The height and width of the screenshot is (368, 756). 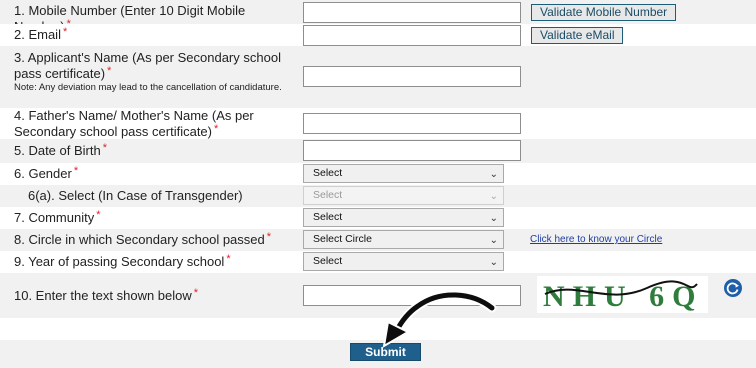 I want to click on validate-email-button: Validate eMail, so click(x=577, y=35).